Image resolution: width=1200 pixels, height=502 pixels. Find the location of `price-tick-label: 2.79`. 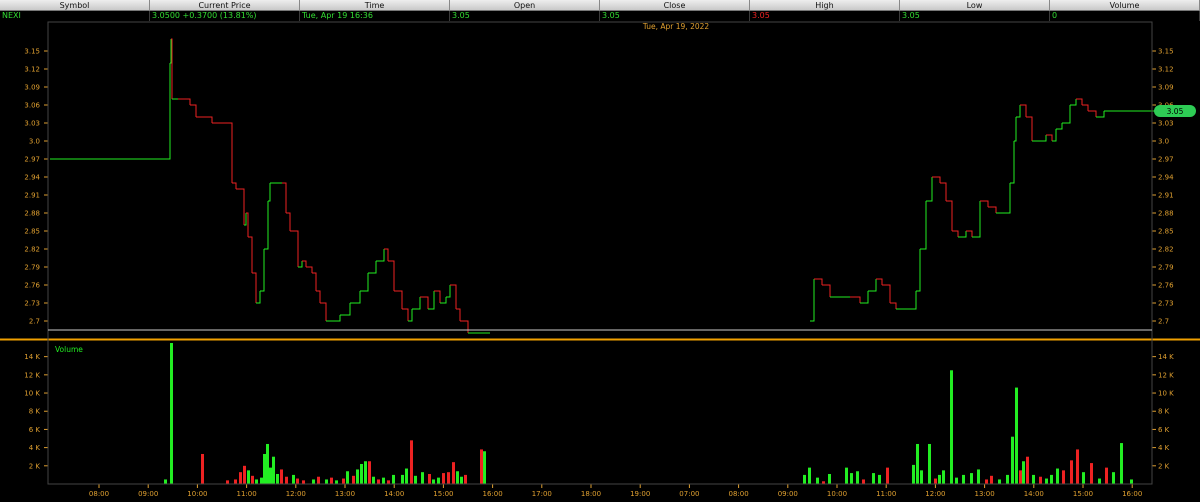

price-tick-label: 2.79 is located at coordinates (1166, 268).